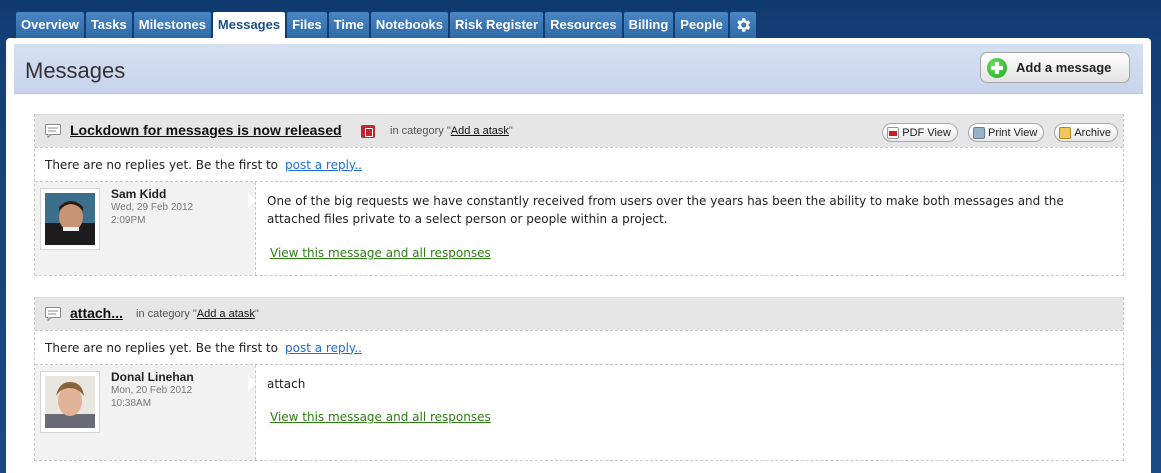 This screenshot has width=1161, height=473. I want to click on archive-button: Archive, so click(1086, 132).